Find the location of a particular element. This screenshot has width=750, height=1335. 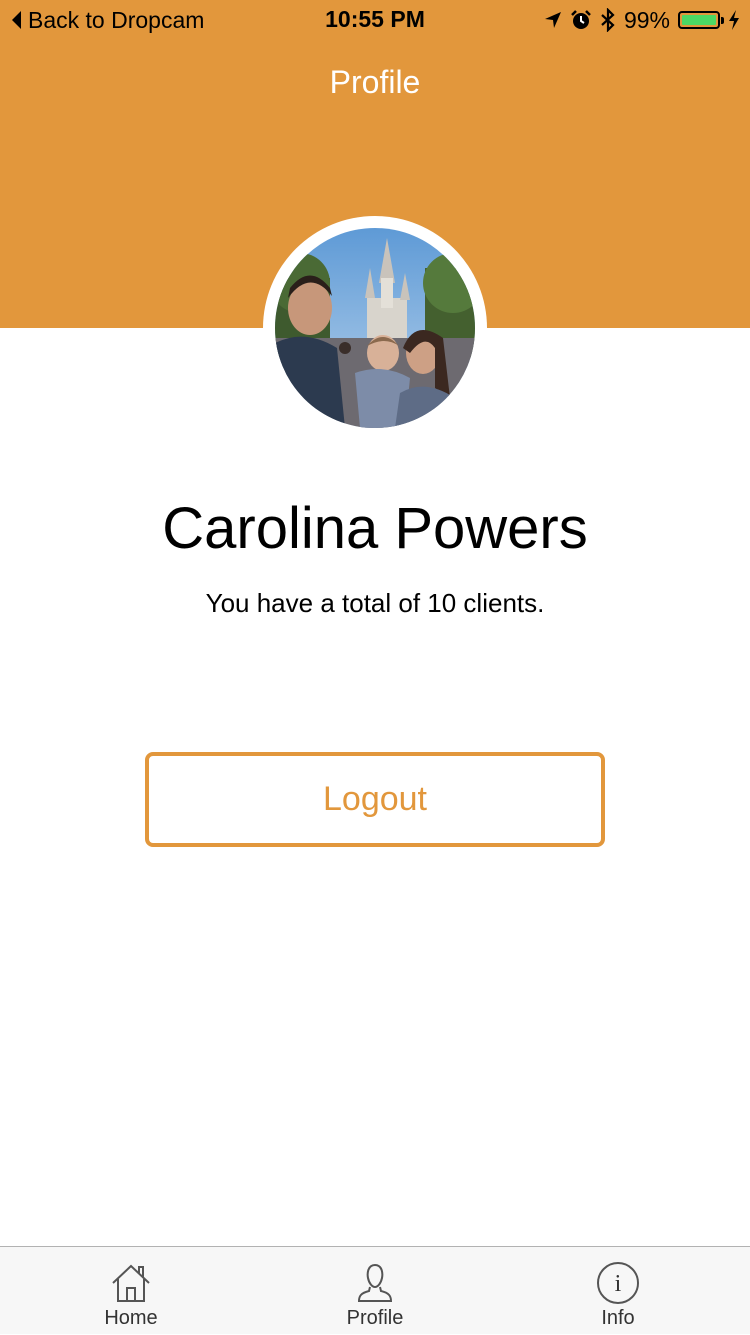

info-icon: i is located at coordinates (618, 1283).